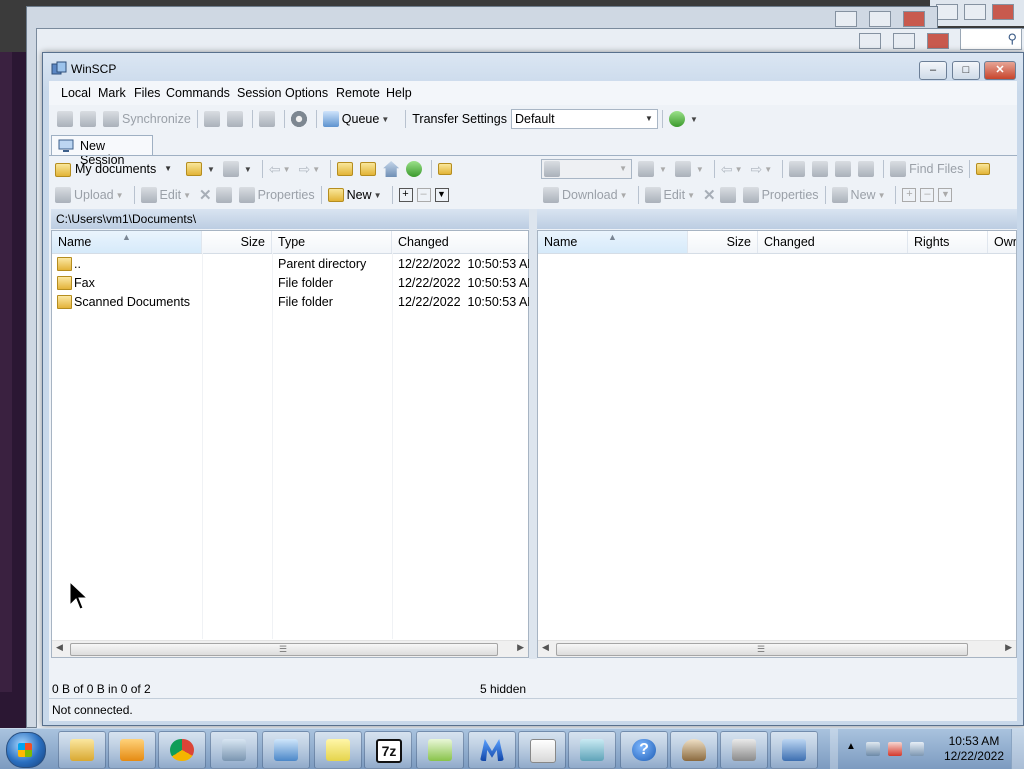 The height and width of the screenshot is (769, 1024). I want to click on bg-minimize-button, so click(947, 12).